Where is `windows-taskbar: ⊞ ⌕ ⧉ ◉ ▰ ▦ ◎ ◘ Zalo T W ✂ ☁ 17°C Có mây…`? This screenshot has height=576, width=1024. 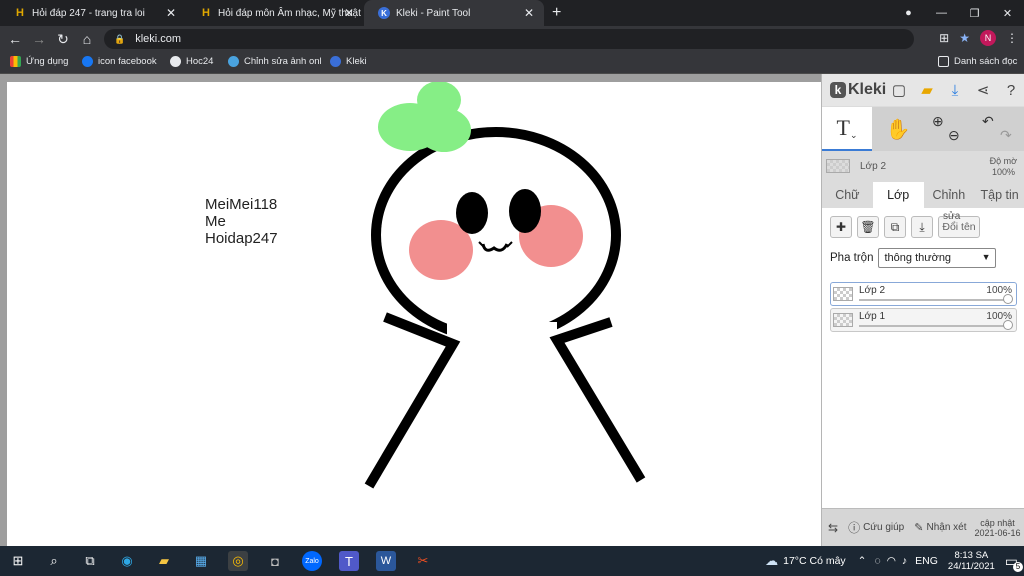 windows-taskbar: ⊞ ⌕ ⧉ ◉ ▰ ▦ ◎ ◘ Zalo T W ✂ ☁ 17°C Có mây… is located at coordinates (512, 561).